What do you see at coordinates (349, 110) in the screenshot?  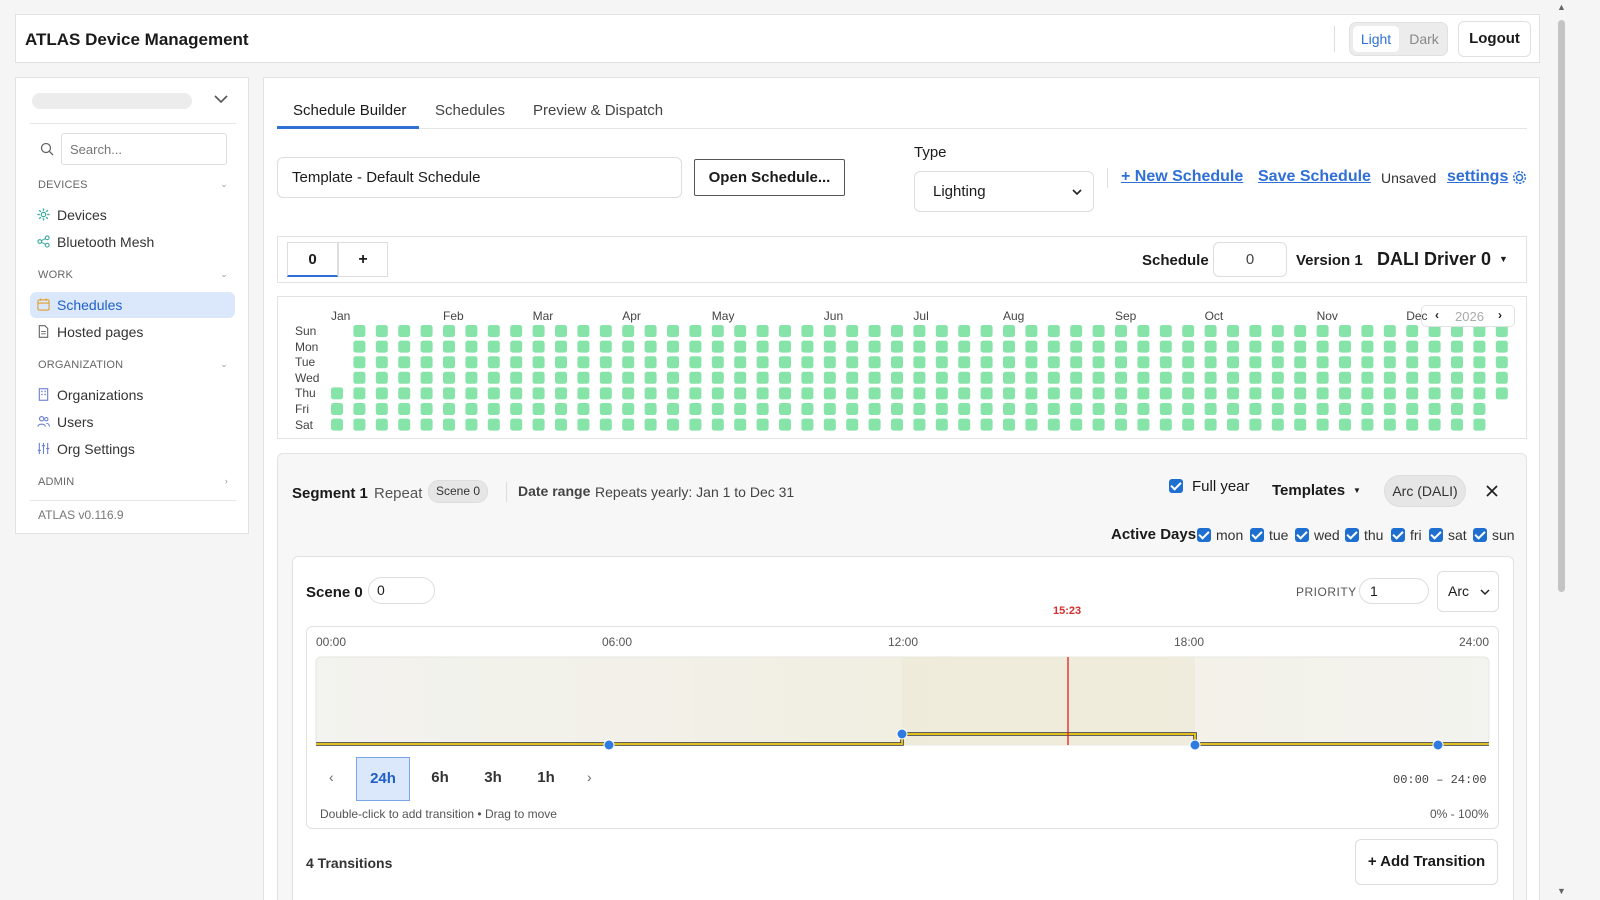 I see `tab-schedule-builder: Schedule Builder` at bounding box center [349, 110].